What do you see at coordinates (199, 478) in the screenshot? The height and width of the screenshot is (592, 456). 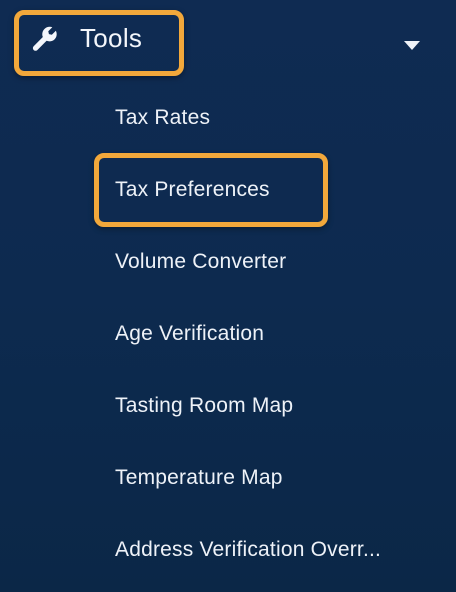 I see `menu-item-temperature-map: Temperature Map` at bounding box center [199, 478].